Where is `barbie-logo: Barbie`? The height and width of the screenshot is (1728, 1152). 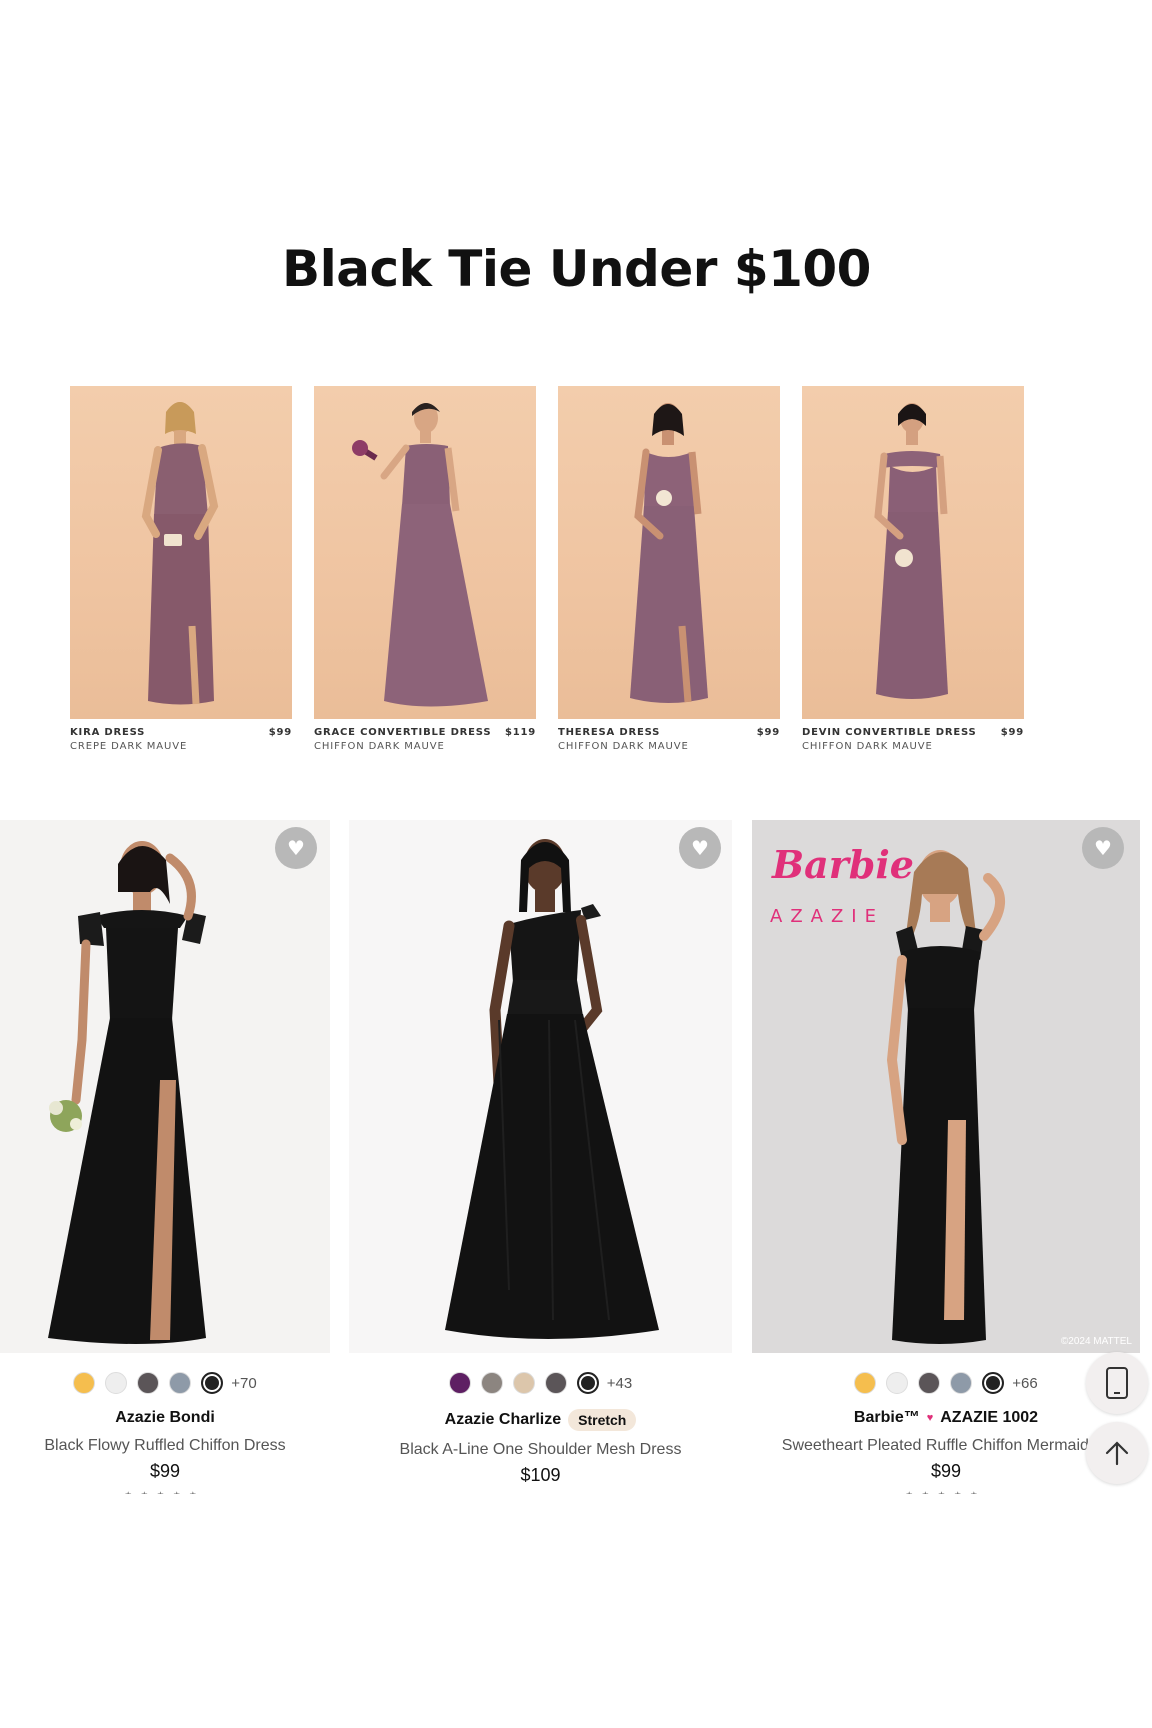 barbie-logo: Barbie is located at coordinates (843, 864).